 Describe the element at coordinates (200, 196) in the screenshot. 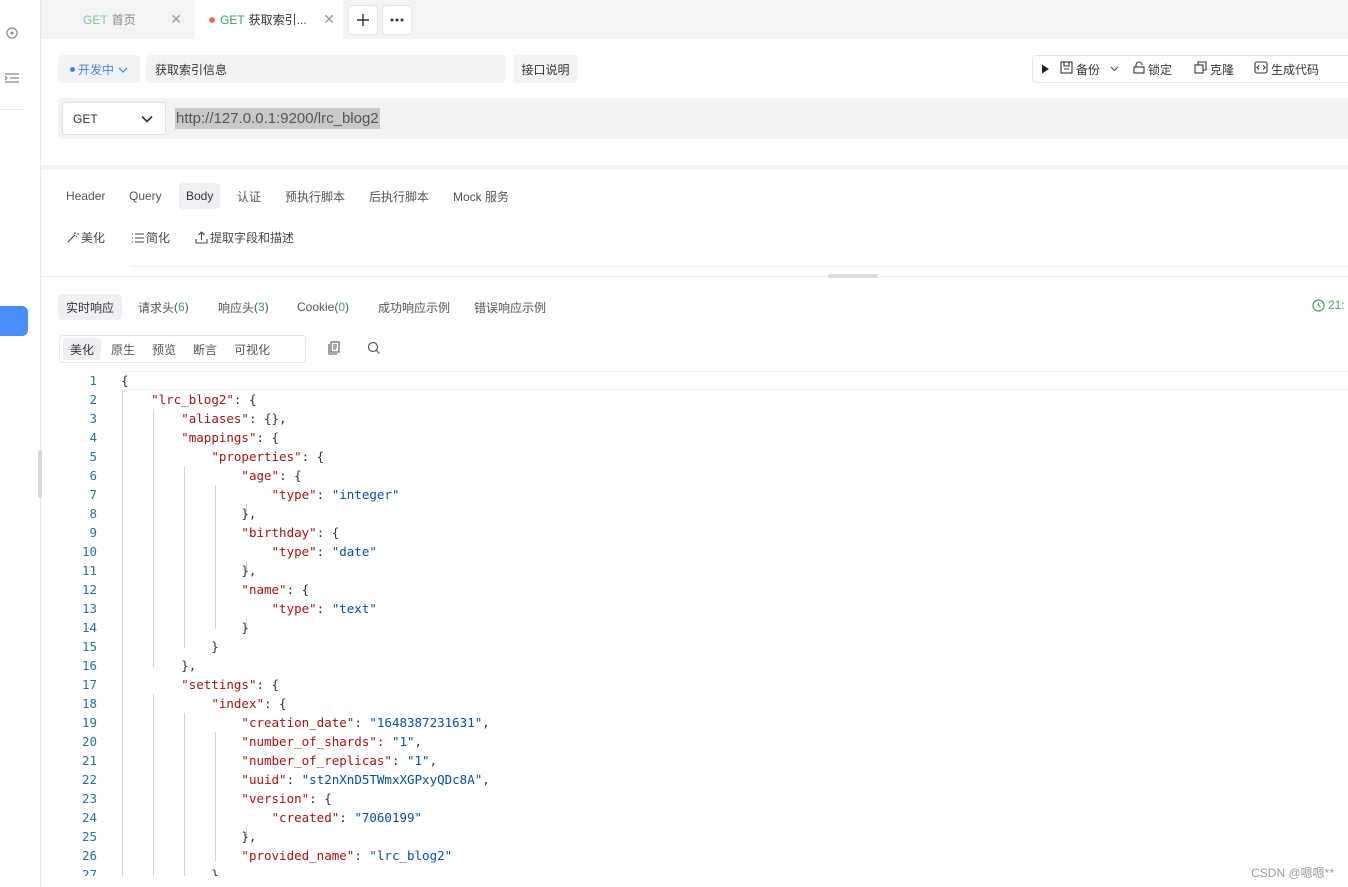

I see `tab-body: Body` at that location.